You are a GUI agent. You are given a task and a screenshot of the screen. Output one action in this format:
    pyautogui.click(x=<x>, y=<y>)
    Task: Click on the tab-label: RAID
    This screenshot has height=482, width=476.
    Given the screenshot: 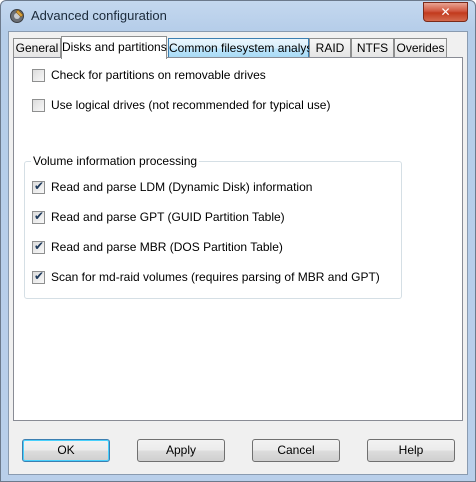 What is the action you would take?
    pyautogui.click(x=330, y=48)
    